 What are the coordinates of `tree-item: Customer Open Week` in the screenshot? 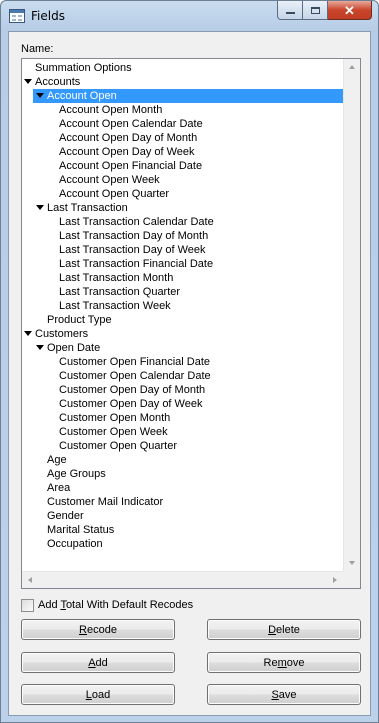 It's located at (182, 432).